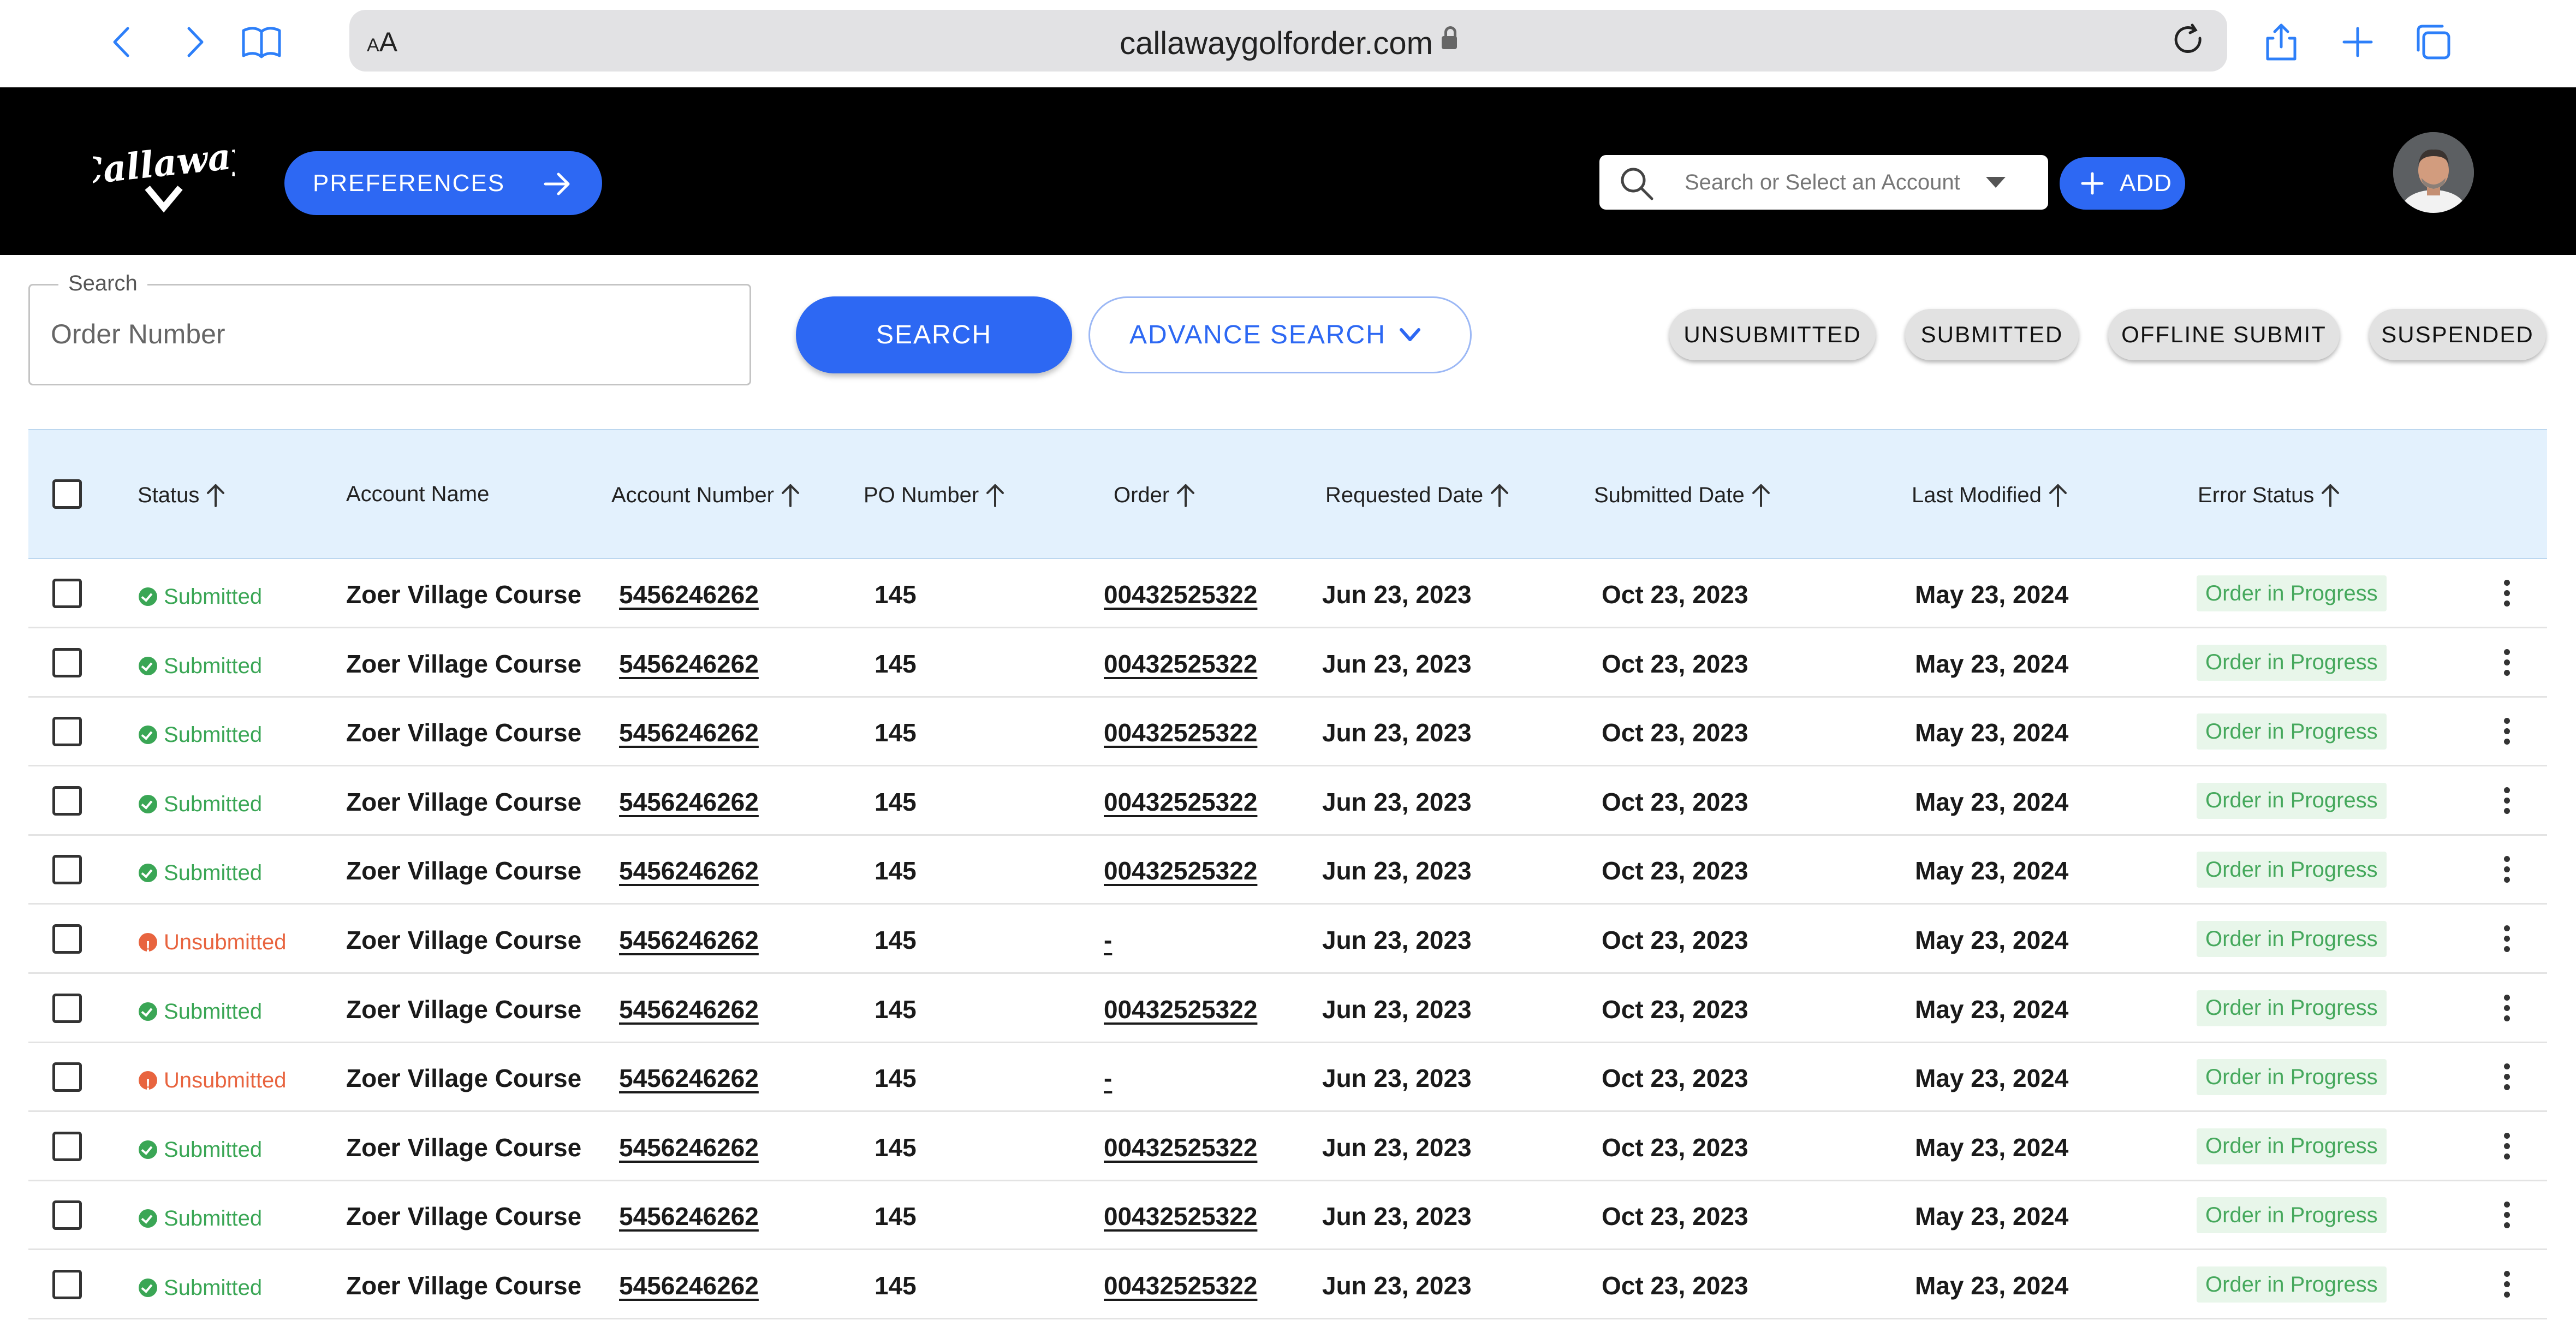 The width and height of the screenshot is (2576, 1326). What do you see at coordinates (1996, 182) in the screenshot?
I see `dropdown-caret-icon` at bounding box center [1996, 182].